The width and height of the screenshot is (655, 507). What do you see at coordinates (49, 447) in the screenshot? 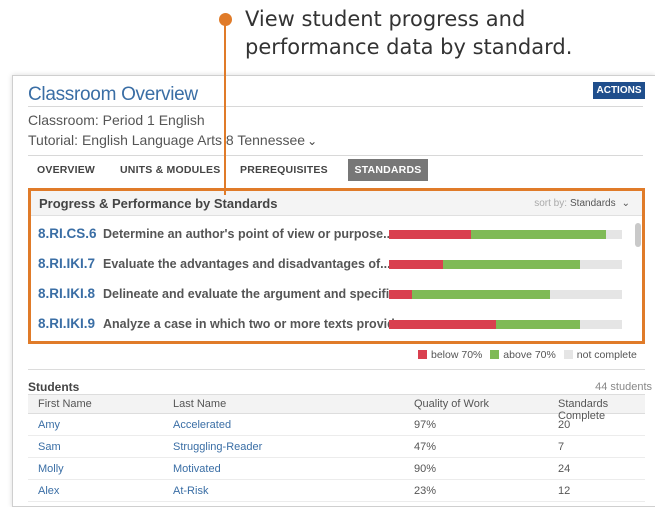
I see `student-first-name: Sam` at bounding box center [49, 447].